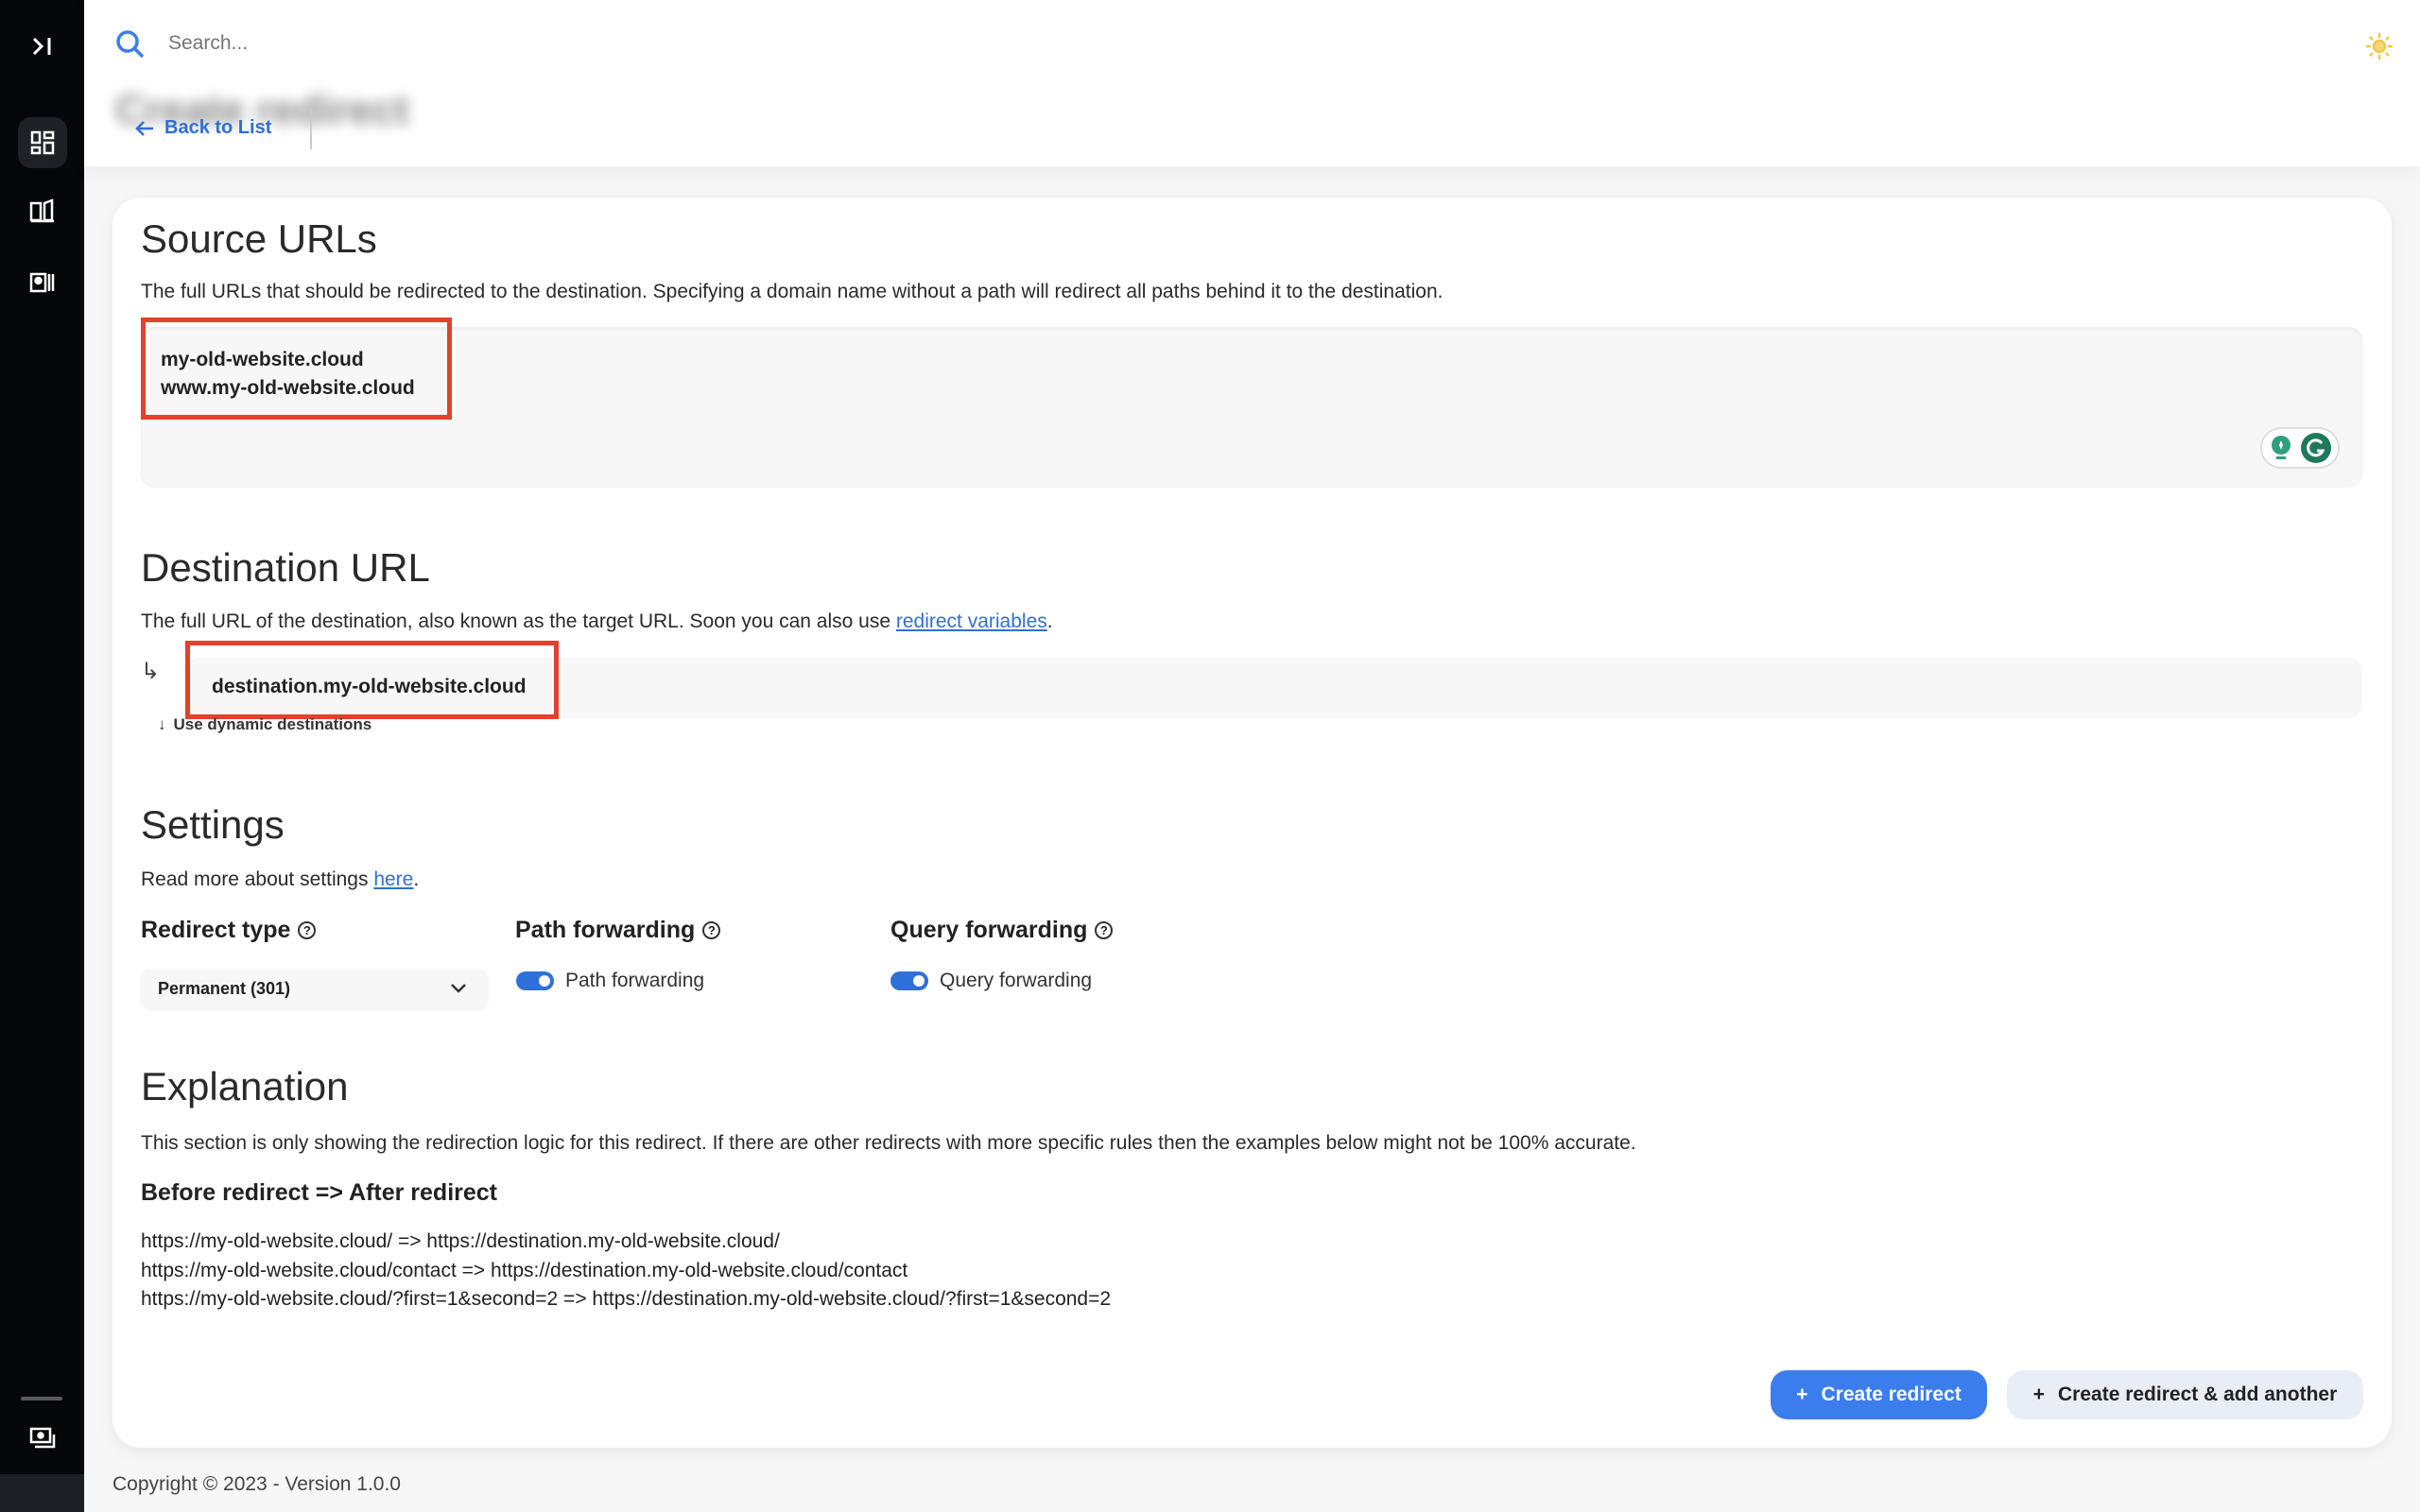 This screenshot has height=1512, width=2420. I want to click on footer-copyright: Copyright © 2023 - Version 1.0.0, so click(256, 1484).